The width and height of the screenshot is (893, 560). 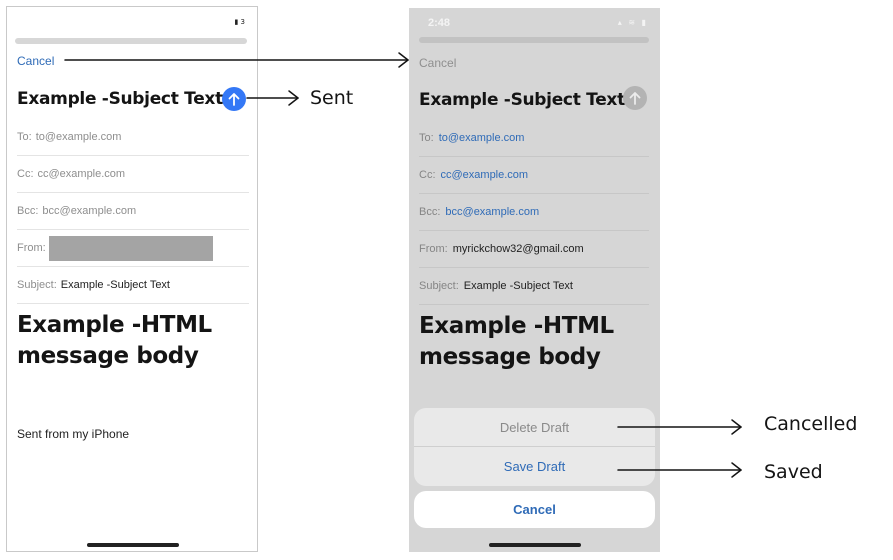 I want to click on annotation-sent: Sent, so click(x=332, y=98).